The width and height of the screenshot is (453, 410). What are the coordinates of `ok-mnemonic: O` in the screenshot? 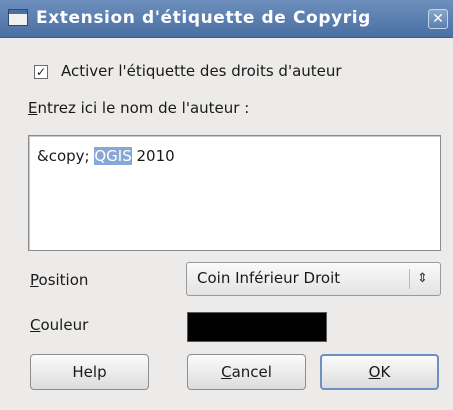 It's located at (374, 372).